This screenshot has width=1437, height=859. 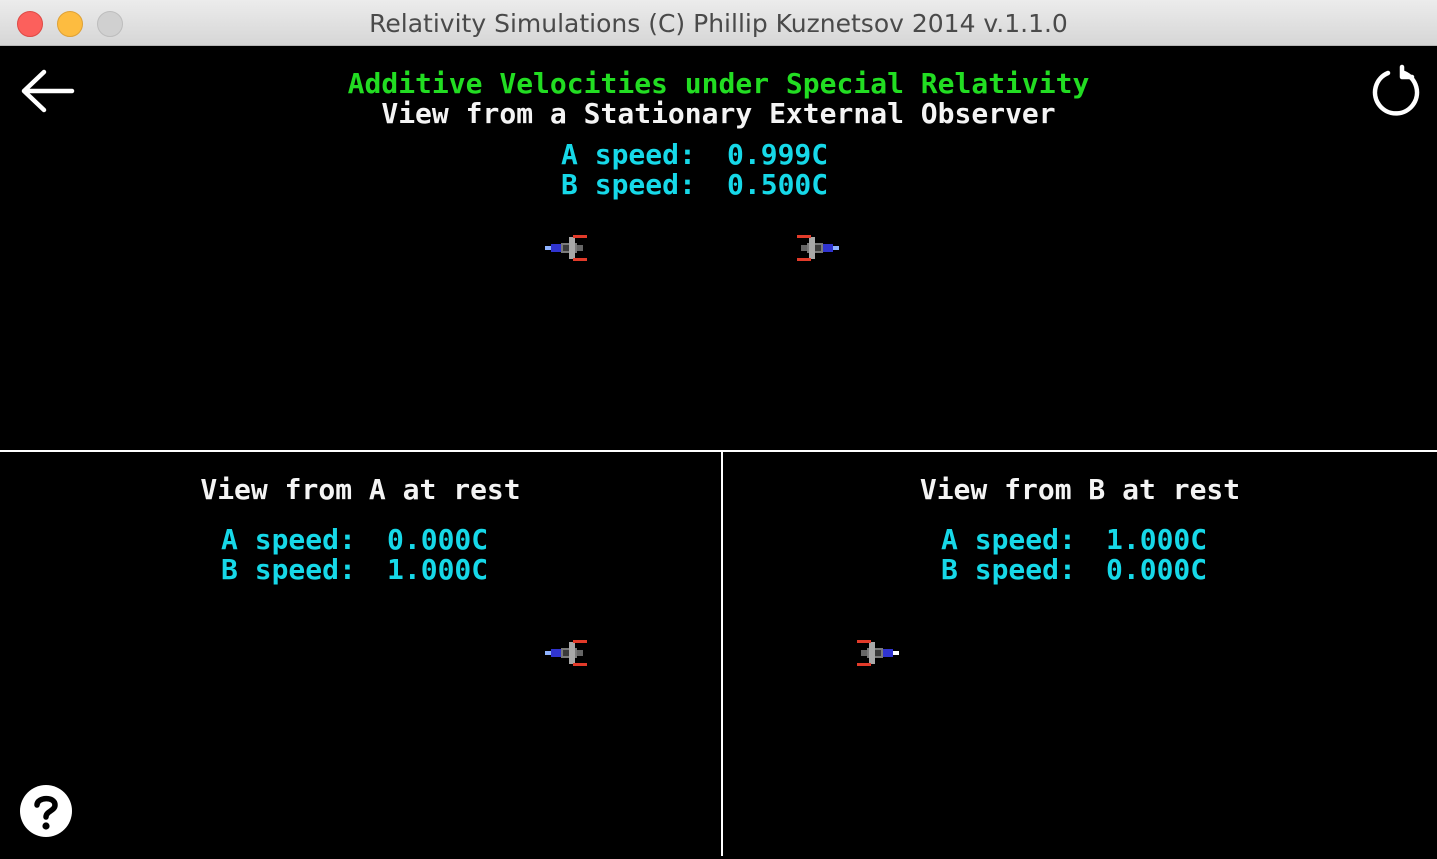 I want to click on view-a-title: View from A at rest, so click(x=360, y=489).